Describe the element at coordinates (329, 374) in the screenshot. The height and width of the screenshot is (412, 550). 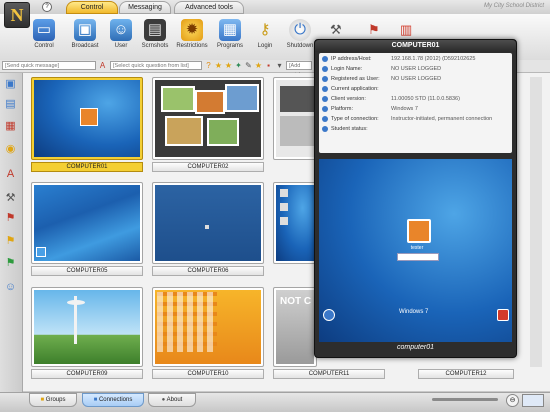
I see `computer-label: COMPUTER11` at that location.